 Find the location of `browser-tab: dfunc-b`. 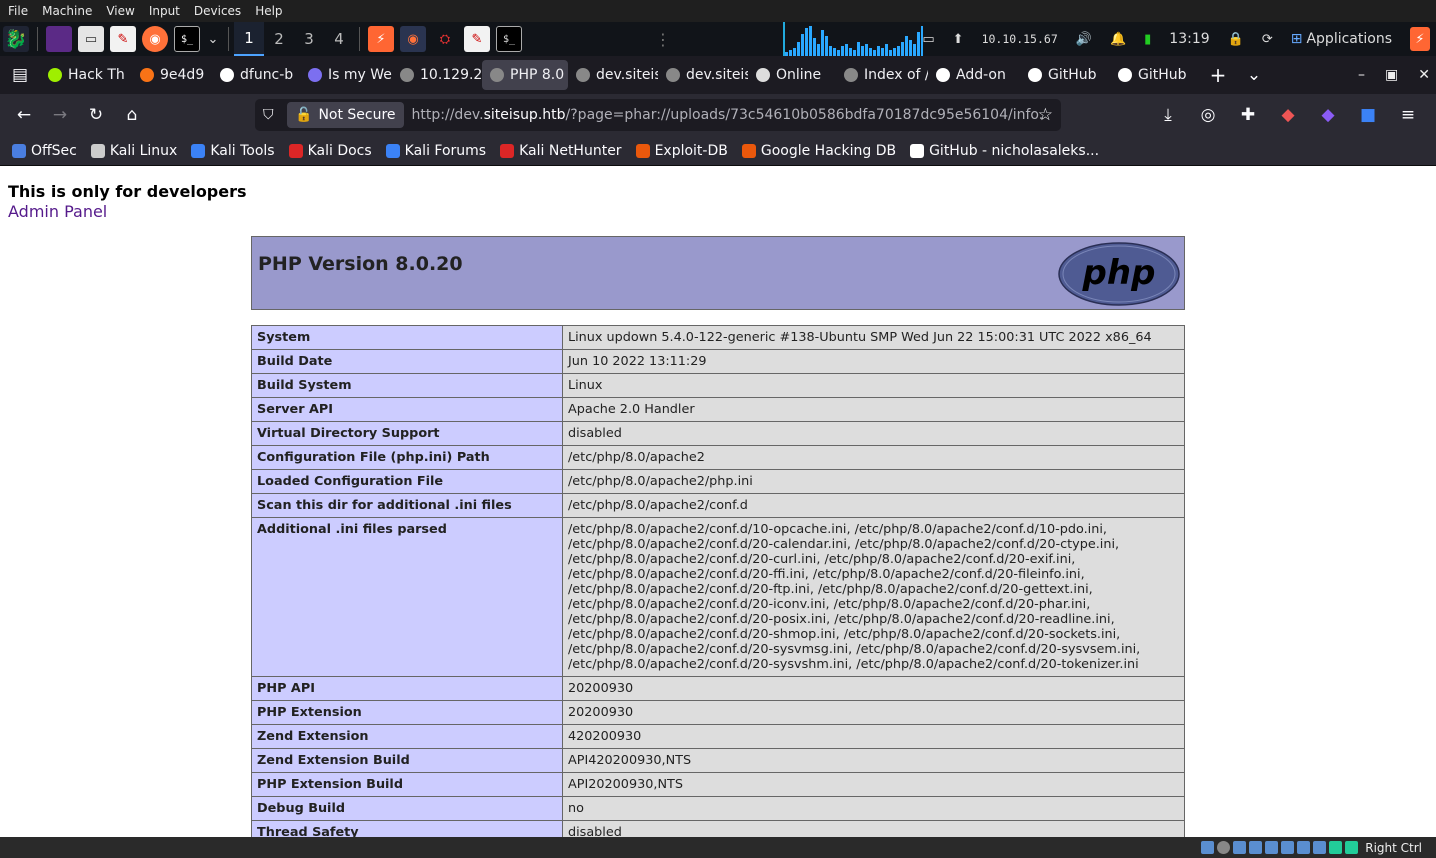

browser-tab: dfunc-b is located at coordinates (256, 75).